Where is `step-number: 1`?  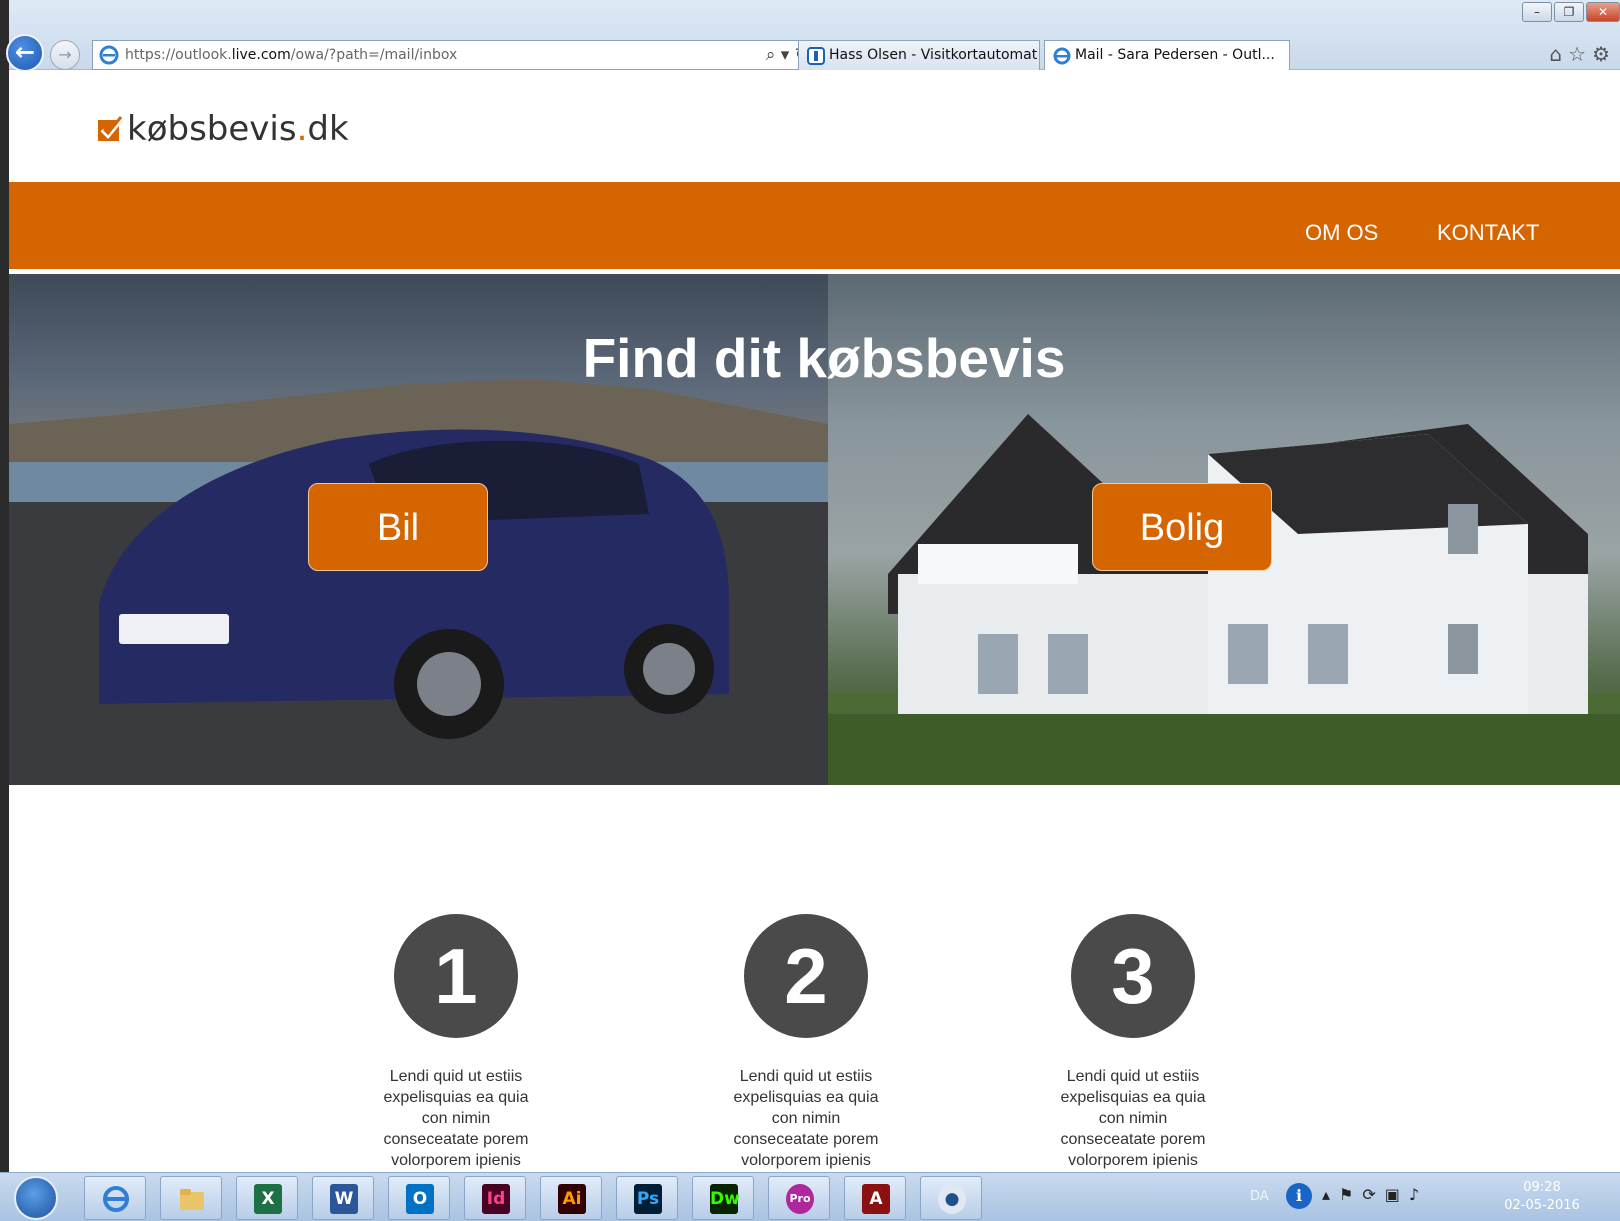
step-number: 1 is located at coordinates (456, 976).